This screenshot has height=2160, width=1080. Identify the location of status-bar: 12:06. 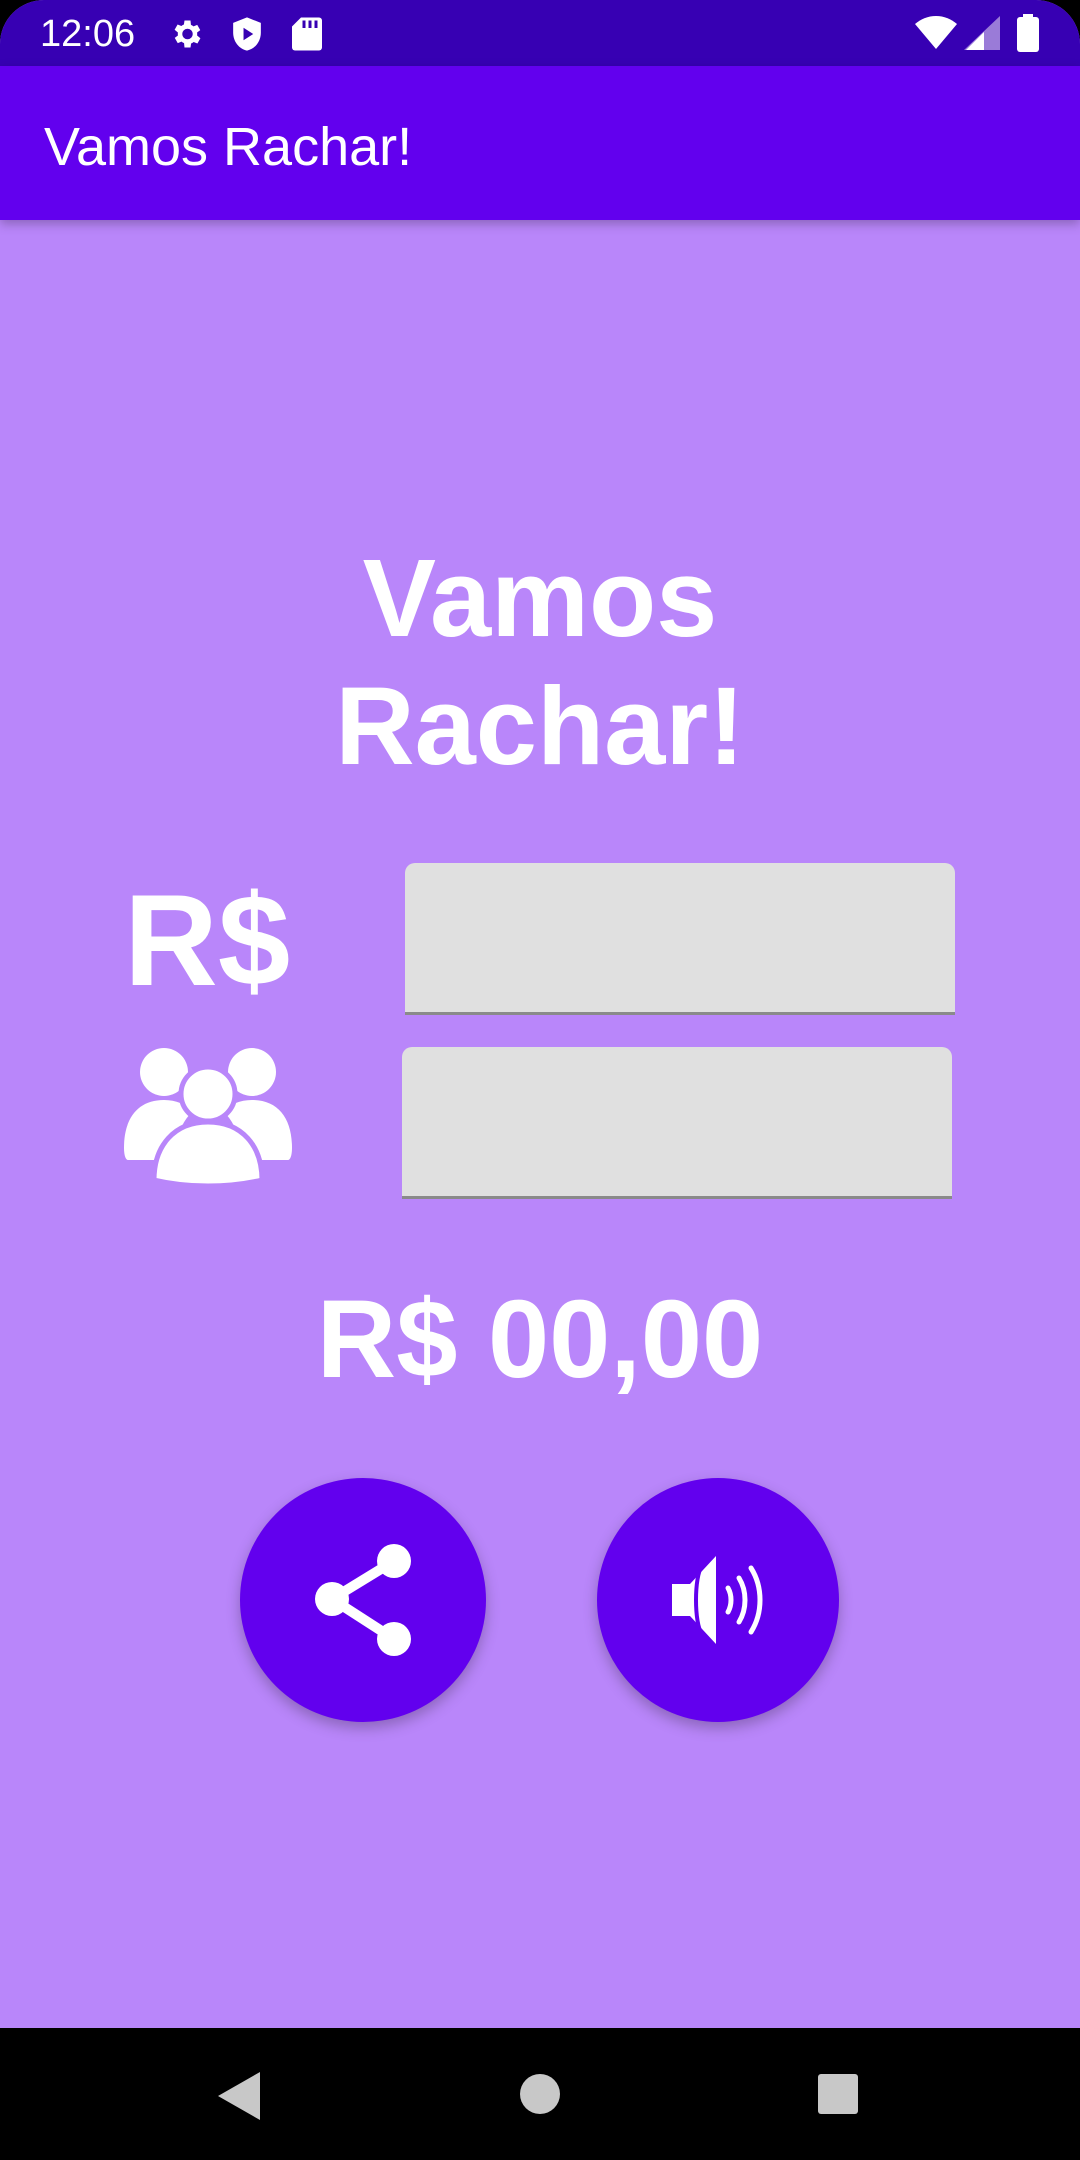
(540, 33).